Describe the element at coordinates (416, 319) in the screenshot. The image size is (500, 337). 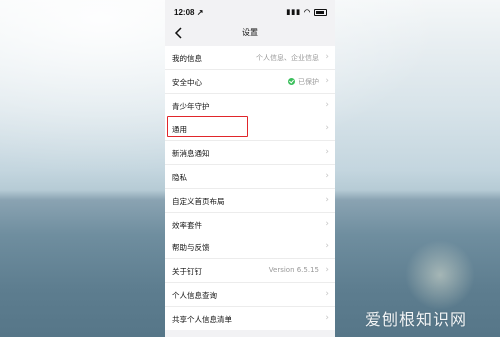
I see `watermark: 爱刨根知识网` at that location.